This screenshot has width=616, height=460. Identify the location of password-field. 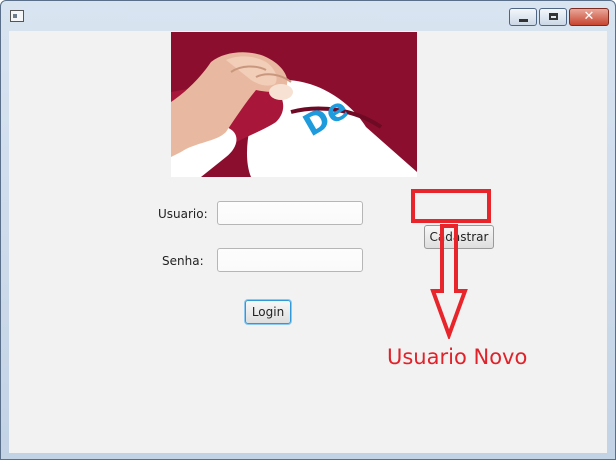
(290, 260).